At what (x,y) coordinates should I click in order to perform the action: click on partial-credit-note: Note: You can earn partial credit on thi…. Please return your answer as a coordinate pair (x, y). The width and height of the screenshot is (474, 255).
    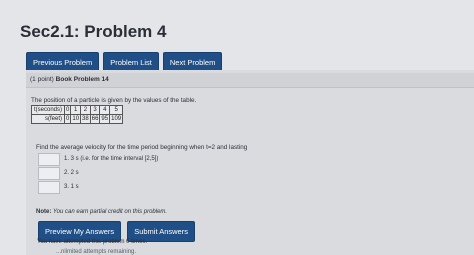
    Looking at the image, I should click on (101, 212).